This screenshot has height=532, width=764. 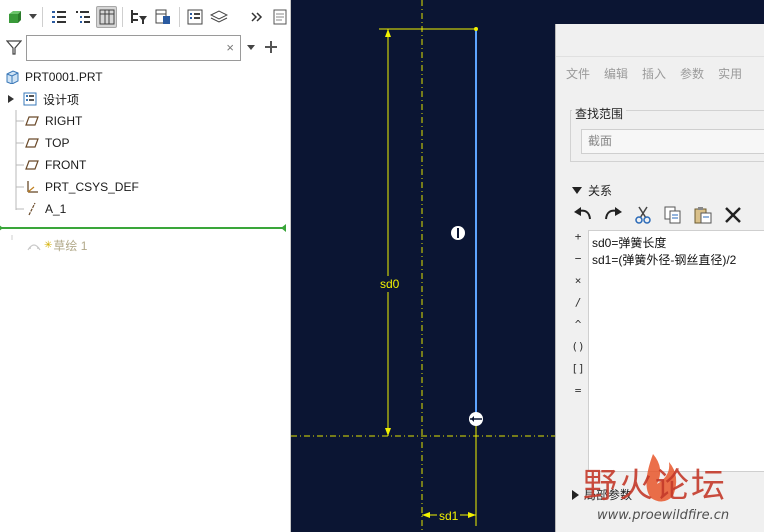 I want to click on copy-button, so click(x=673, y=215).